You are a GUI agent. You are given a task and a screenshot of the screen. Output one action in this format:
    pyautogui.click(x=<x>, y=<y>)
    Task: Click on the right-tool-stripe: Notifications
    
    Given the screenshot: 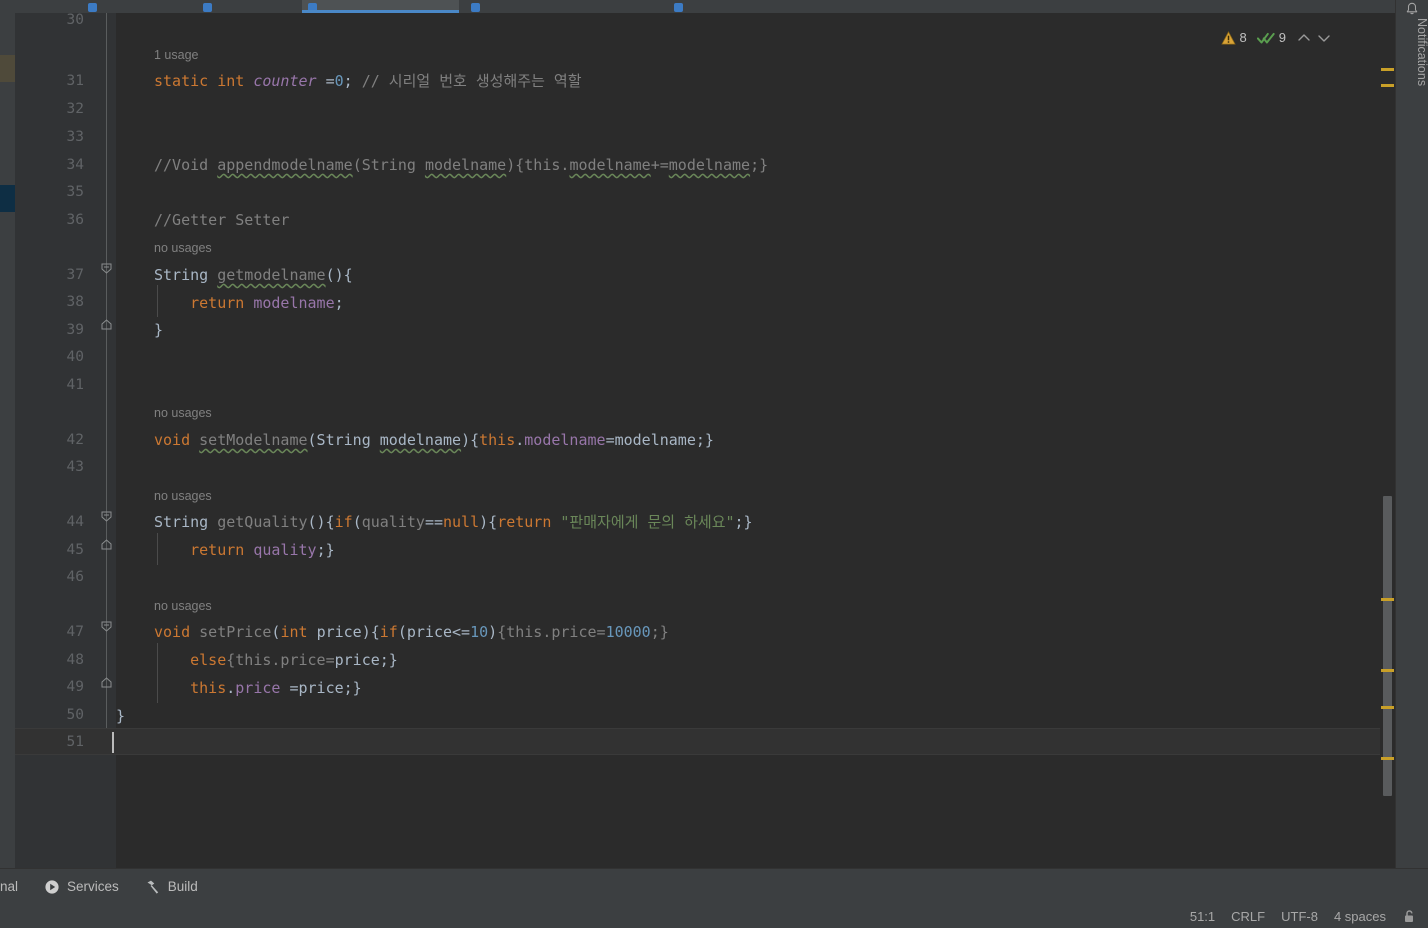 What is the action you would take?
    pyautogui.click(x=1411, y=434)
    